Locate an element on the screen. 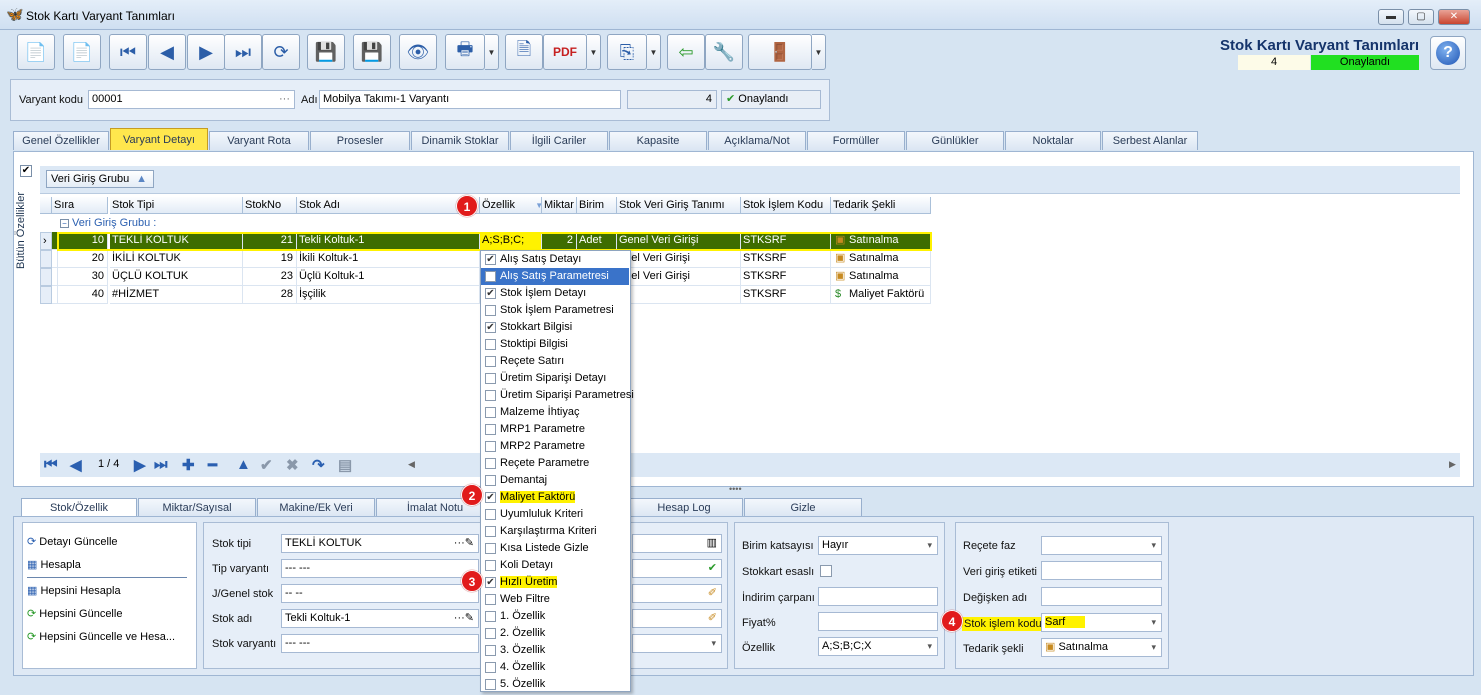 Image resolution: width=1481 pixels, height=695 pixels. maximize-button: ▢ is located at coordinates (1421, 17).